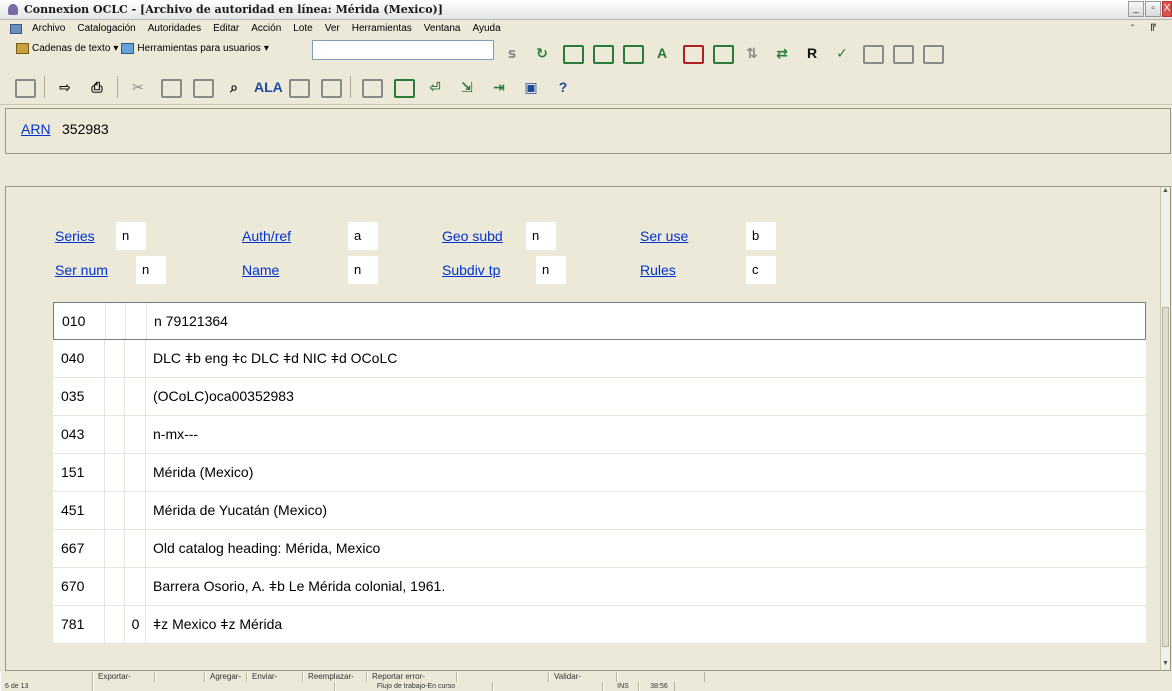 This screenshot has width=1172, height=691. I want to click on validate-icon: ✓, so click(842, 53).